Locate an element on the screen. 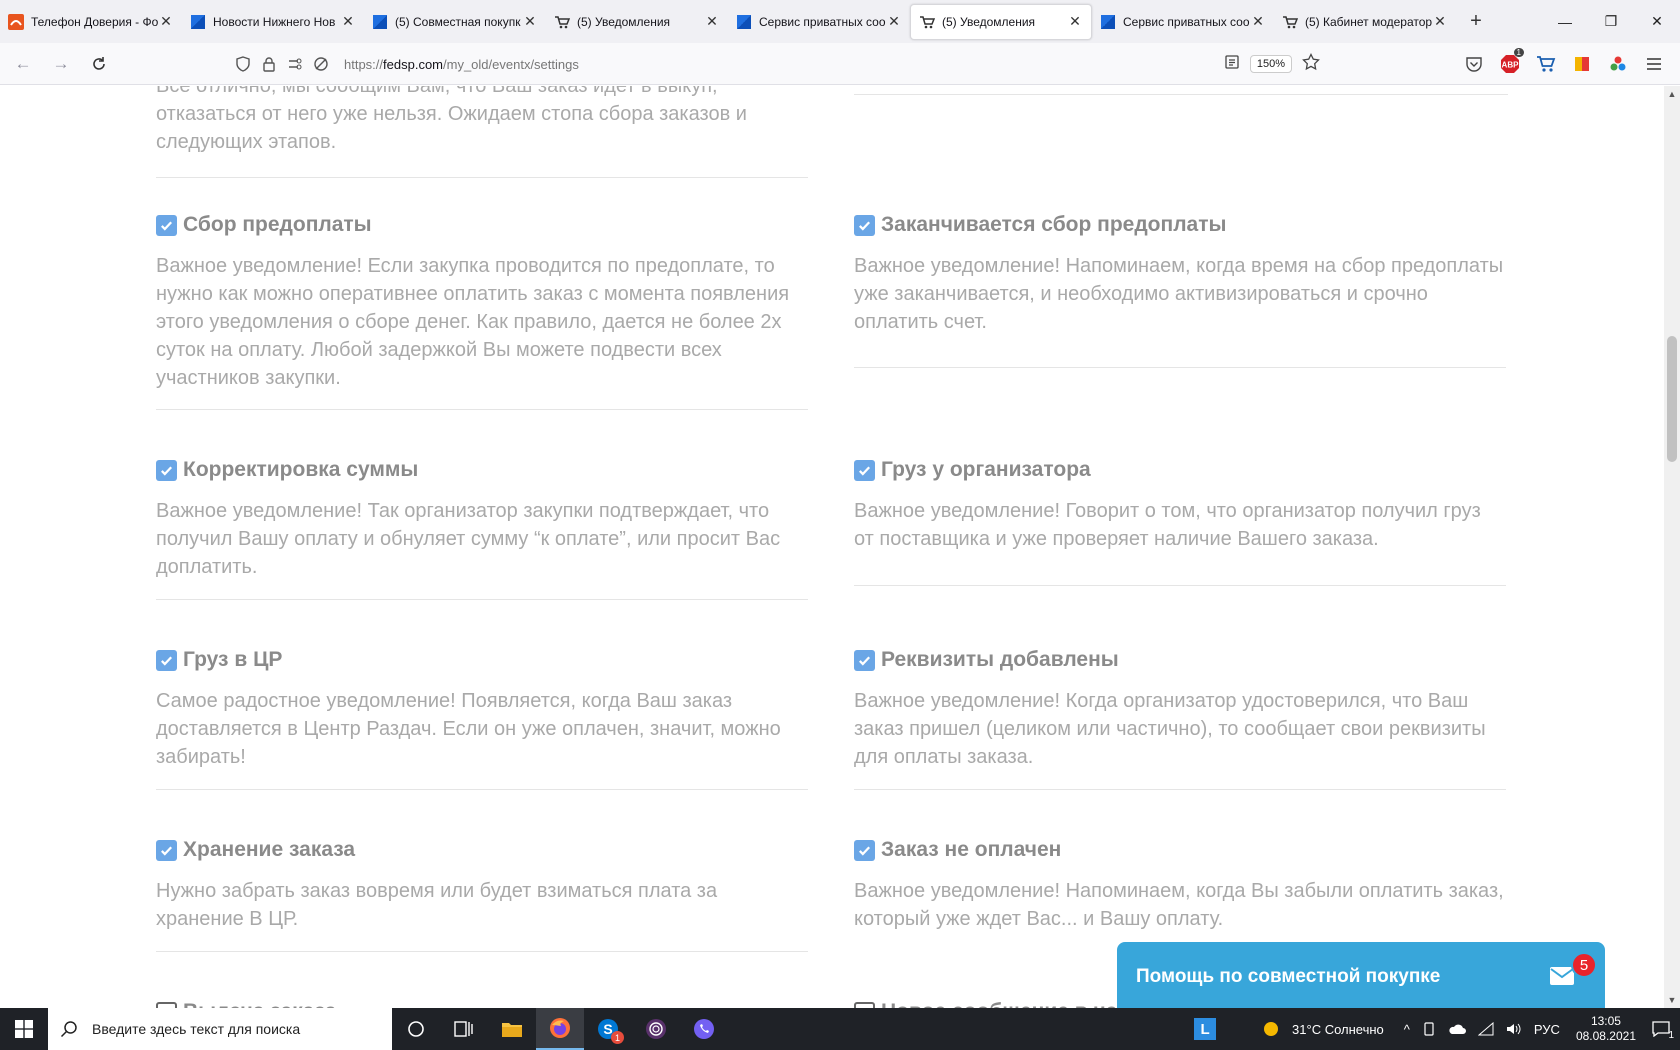  help-widget: Помощь по совместной покупке 5 is located at coordinates (1361, 977).